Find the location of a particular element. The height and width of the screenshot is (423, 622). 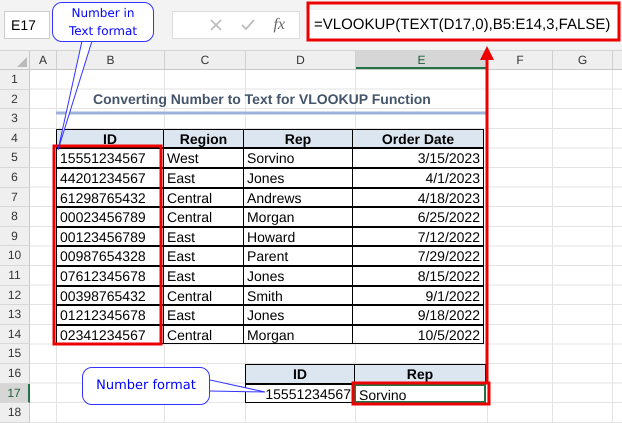

table-cell: 10/5/2022 is located at coordinates (418, 334).